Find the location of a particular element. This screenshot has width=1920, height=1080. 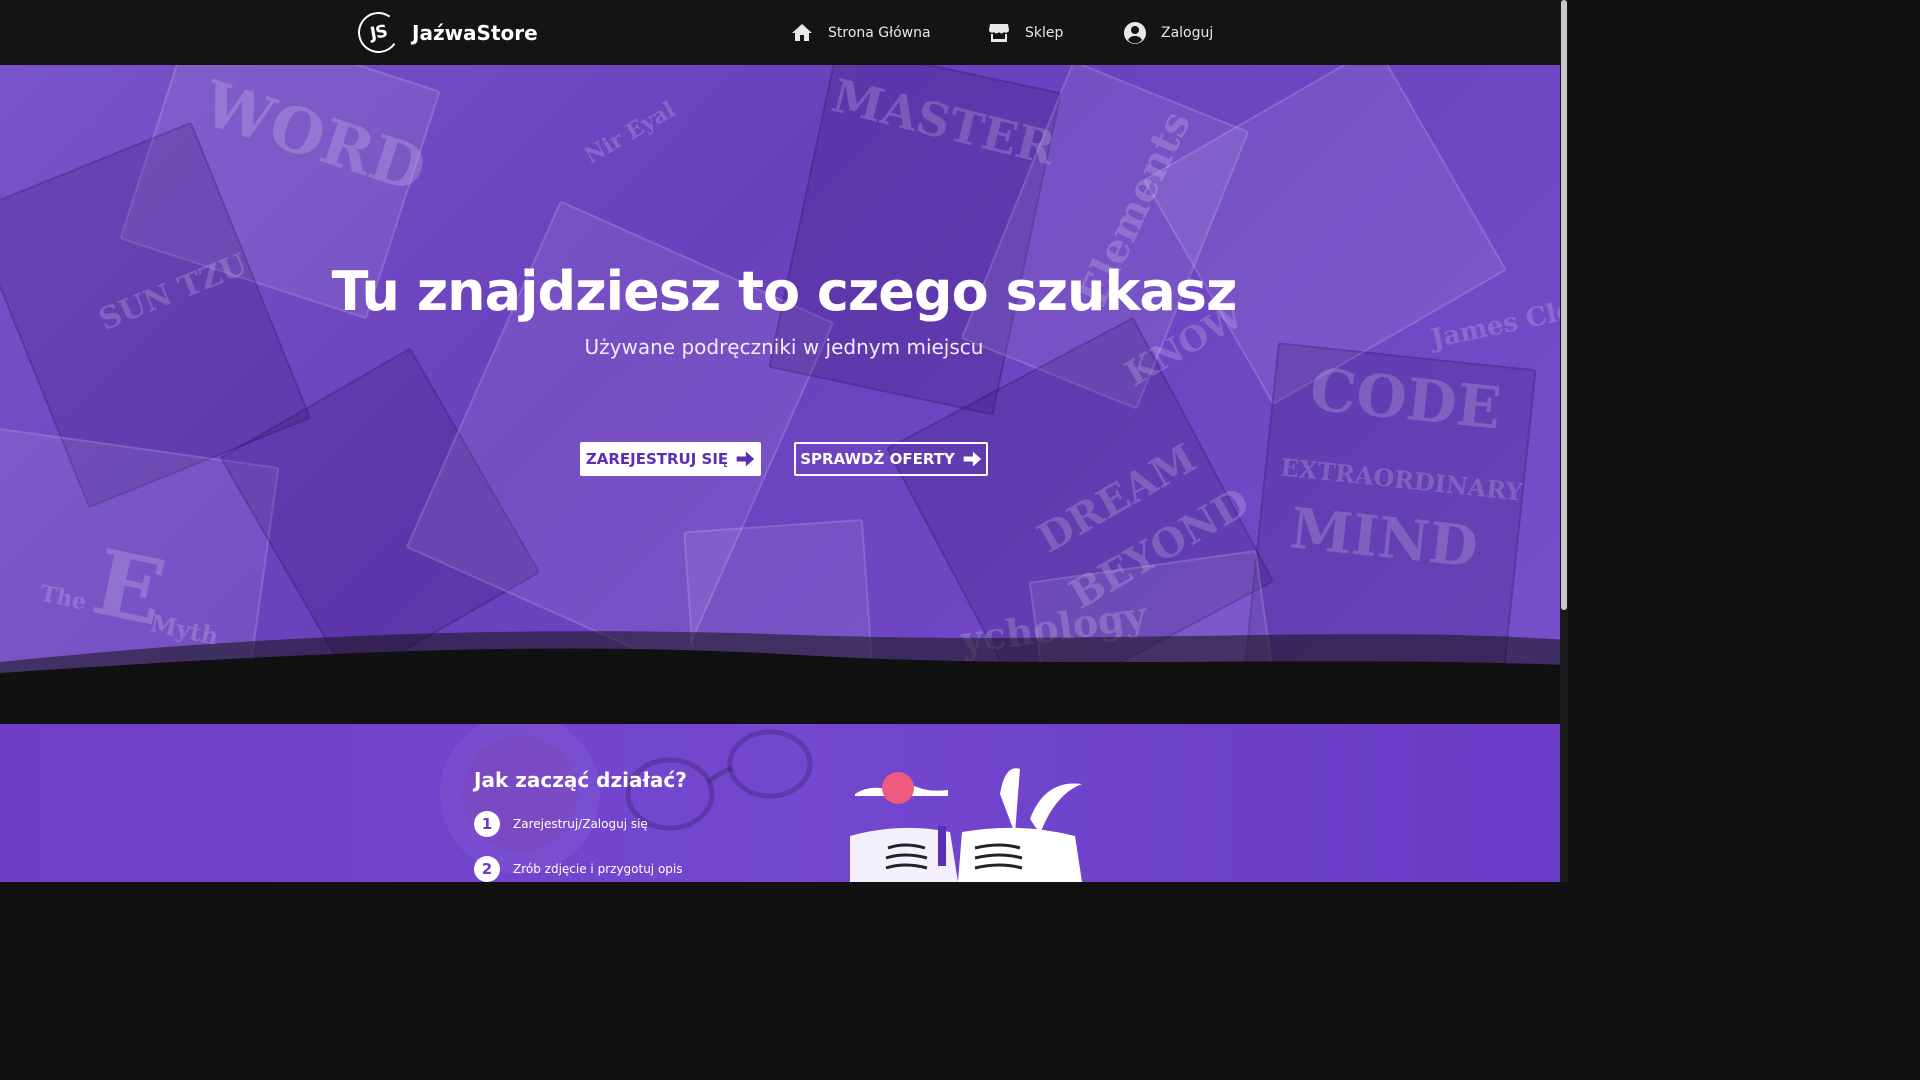

brand-name: JaźwaStore is located at coordinates (475, 32).